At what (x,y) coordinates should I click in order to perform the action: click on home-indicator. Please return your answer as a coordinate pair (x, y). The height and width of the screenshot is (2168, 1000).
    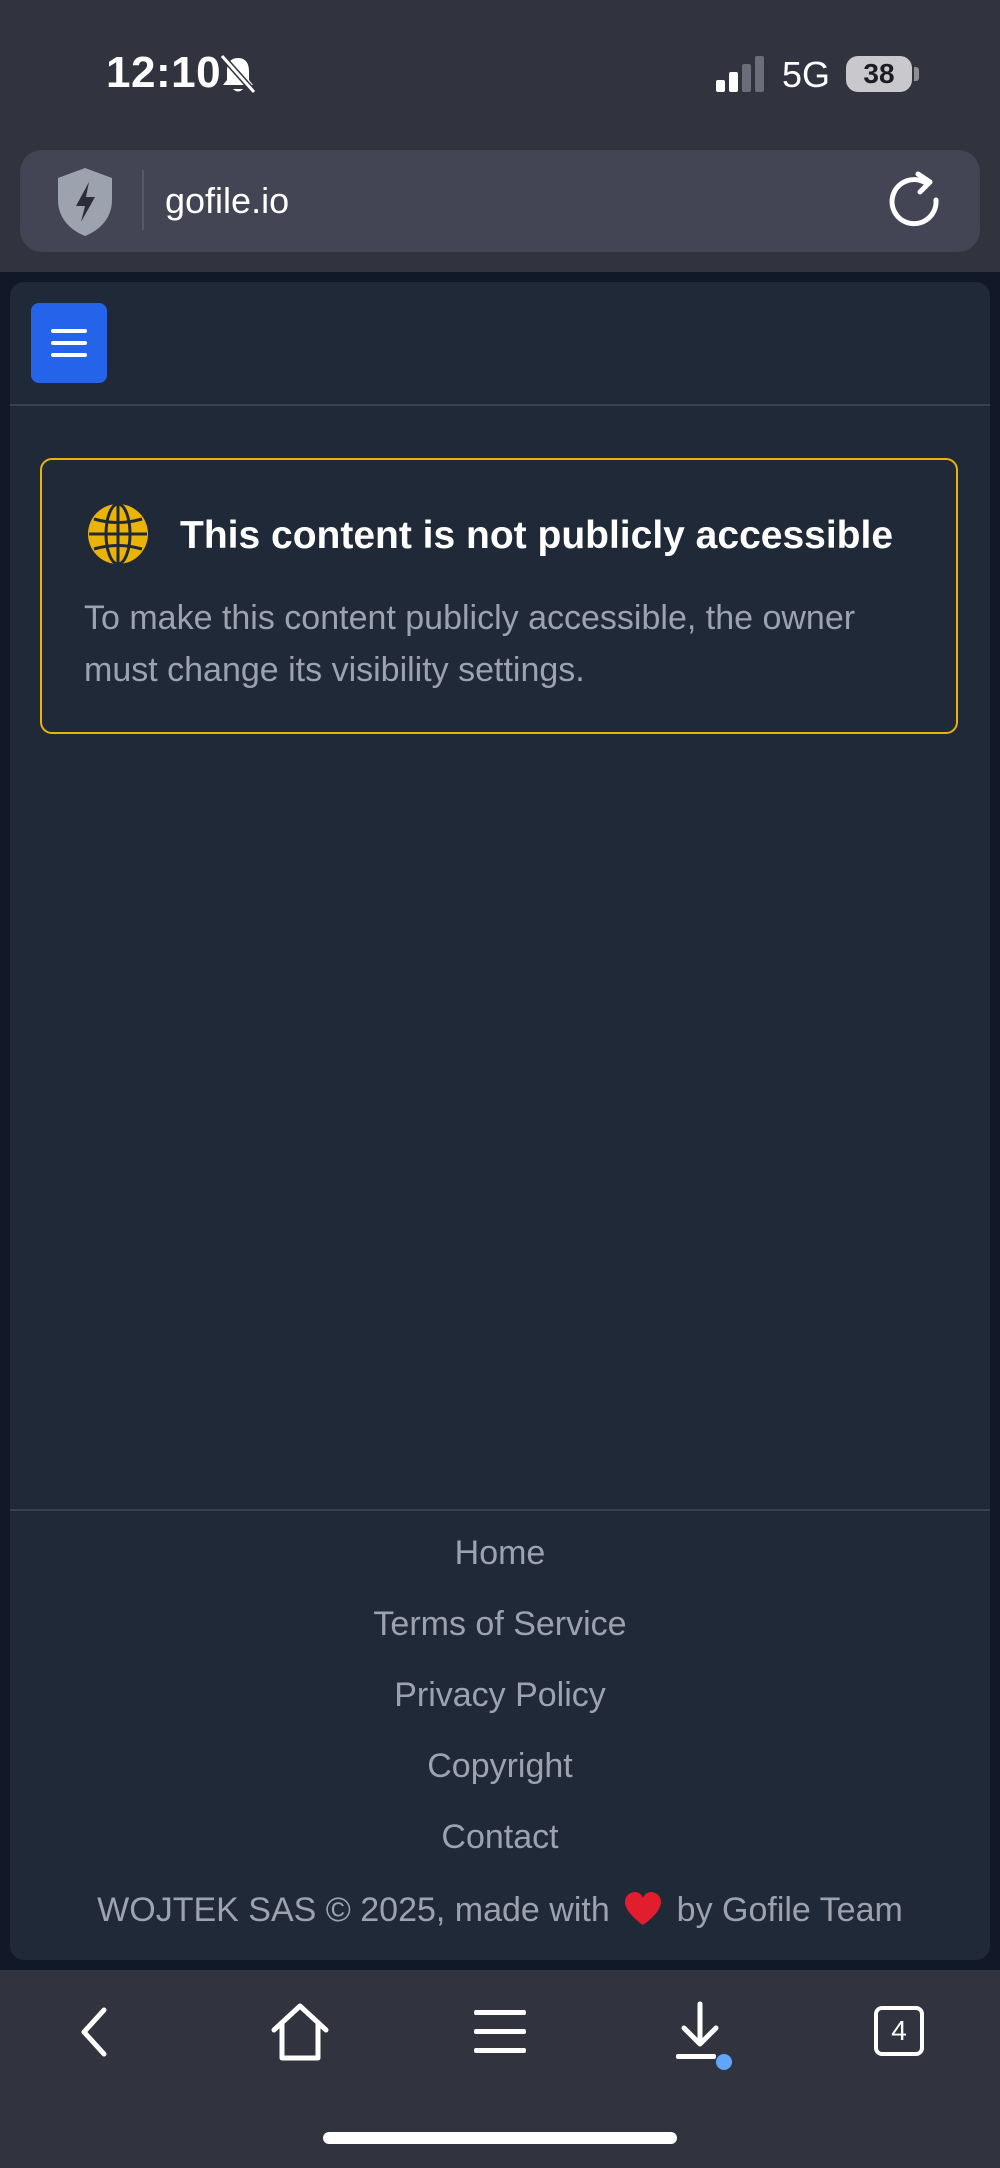
    Looking at the image, I should click on (500, 2138).